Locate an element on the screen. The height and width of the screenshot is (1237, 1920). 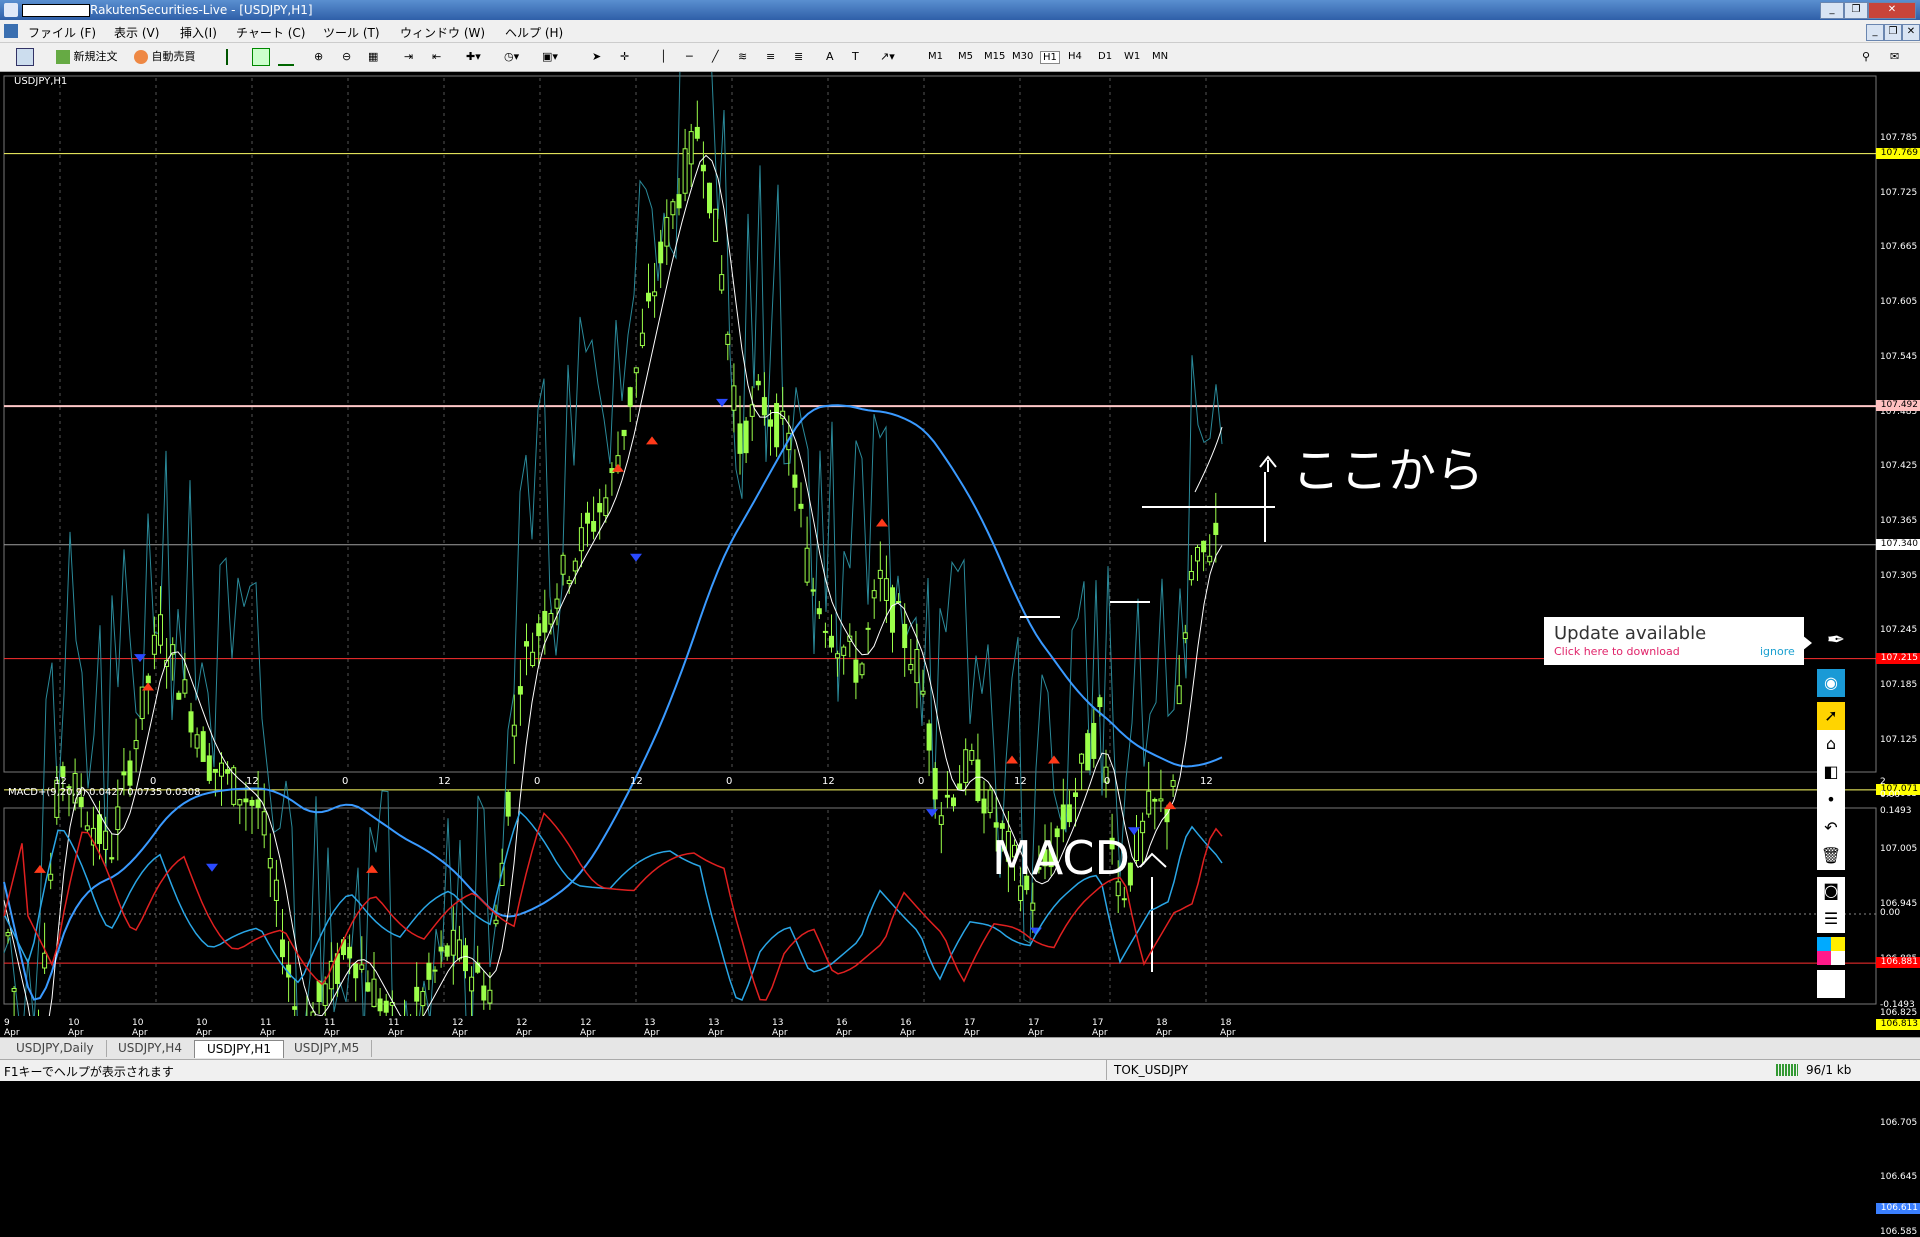
menu-chart: チャート (C) is located at coordinates (270, 32).